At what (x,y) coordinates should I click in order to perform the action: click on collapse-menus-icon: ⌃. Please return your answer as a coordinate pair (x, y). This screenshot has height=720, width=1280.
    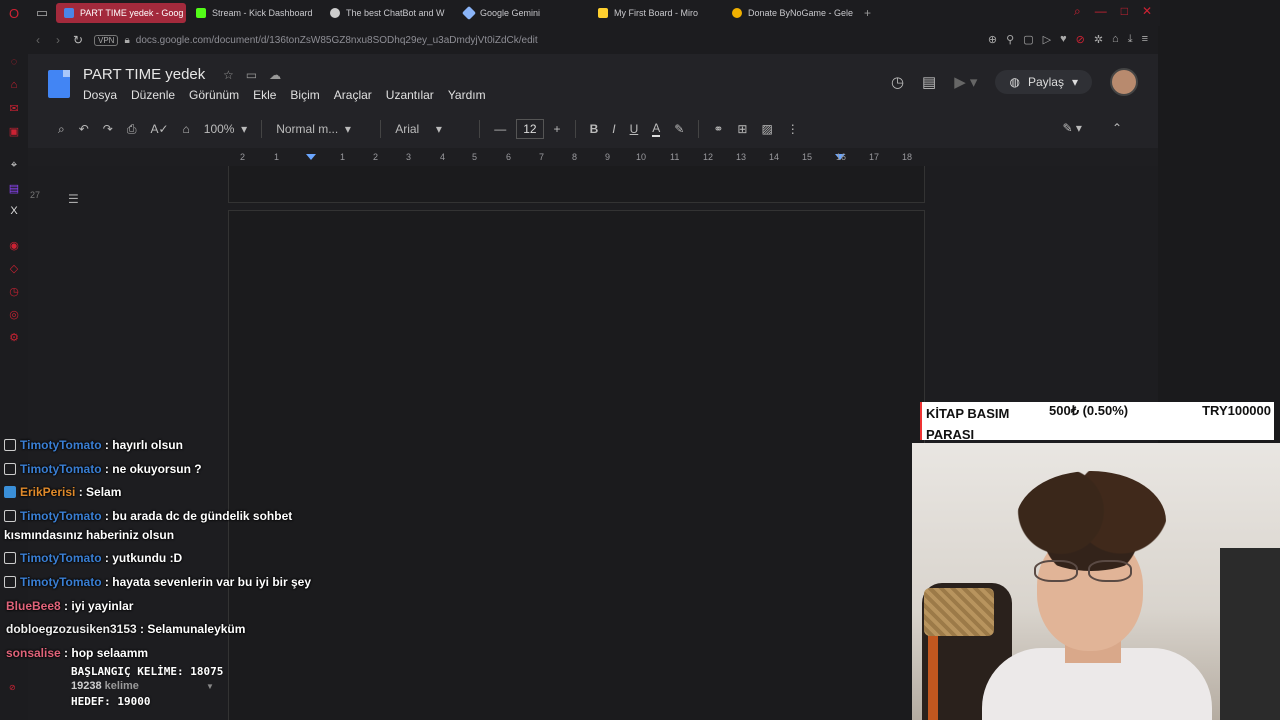
    Looking at the image, I should click on (1117, 128).